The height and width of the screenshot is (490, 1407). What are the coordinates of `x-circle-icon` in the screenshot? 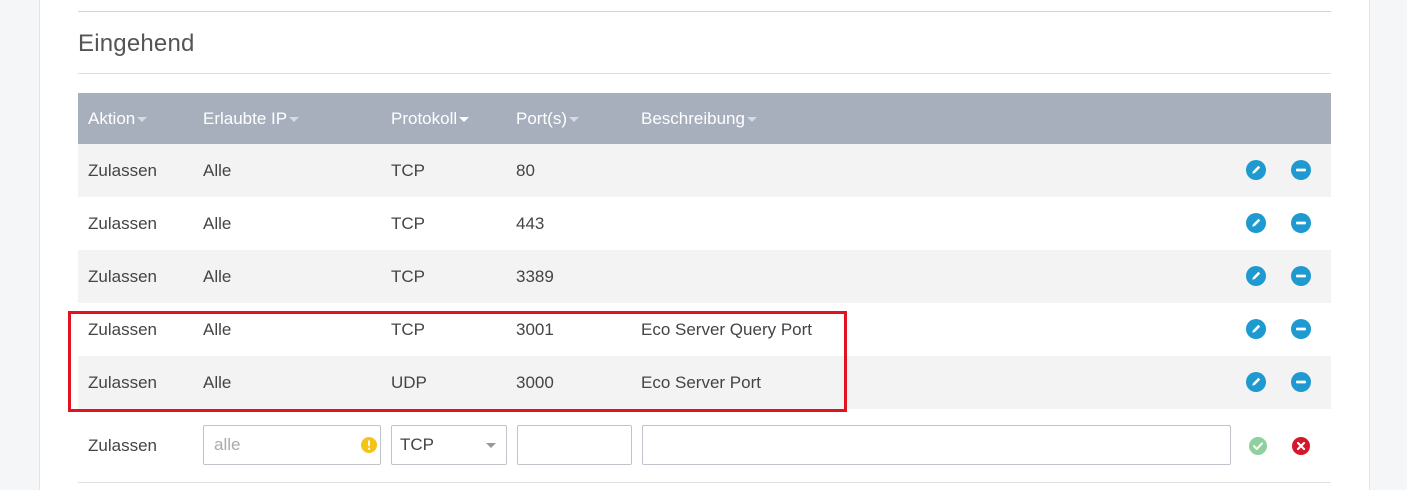 It's located at (1301, 446).